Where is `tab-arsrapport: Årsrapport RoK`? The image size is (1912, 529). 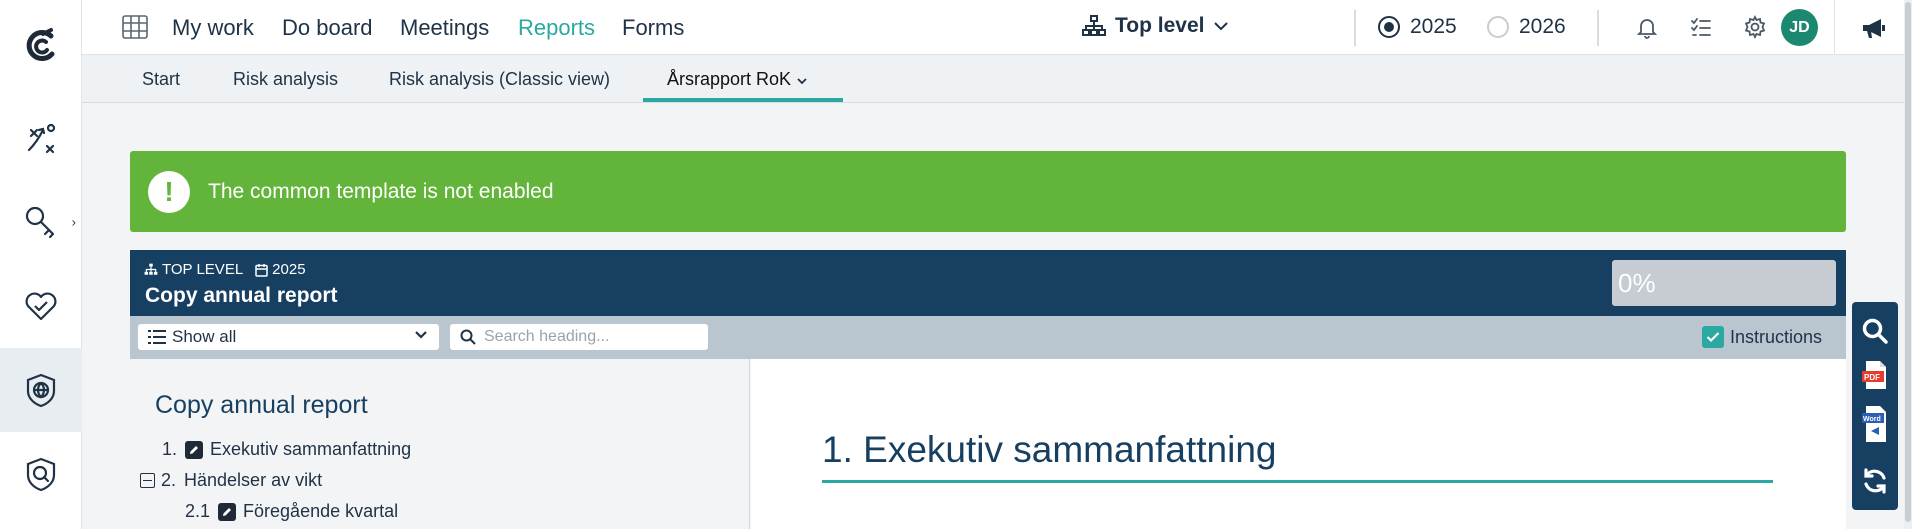 tab-arsrapport: Årsrapport RoK is located at coordinates (737, 79).